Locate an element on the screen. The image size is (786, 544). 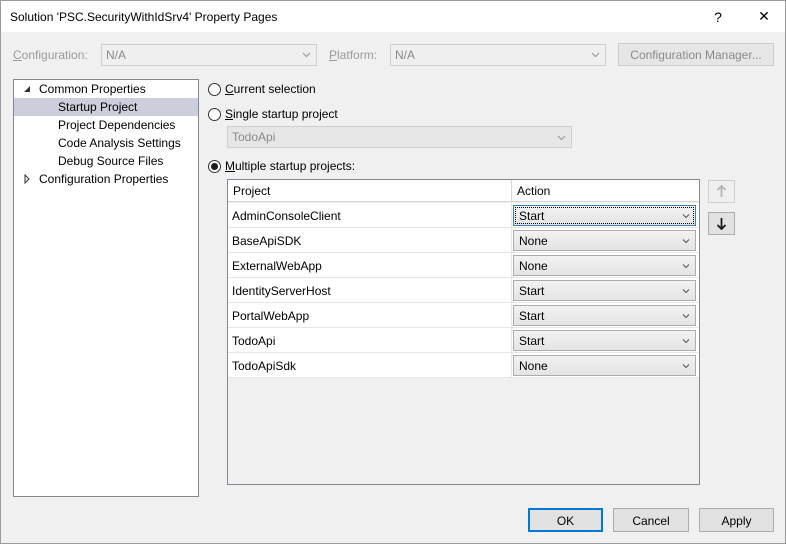
tree-item-configuration-properties: Configuration Properties is located at coordinates (106, 179).